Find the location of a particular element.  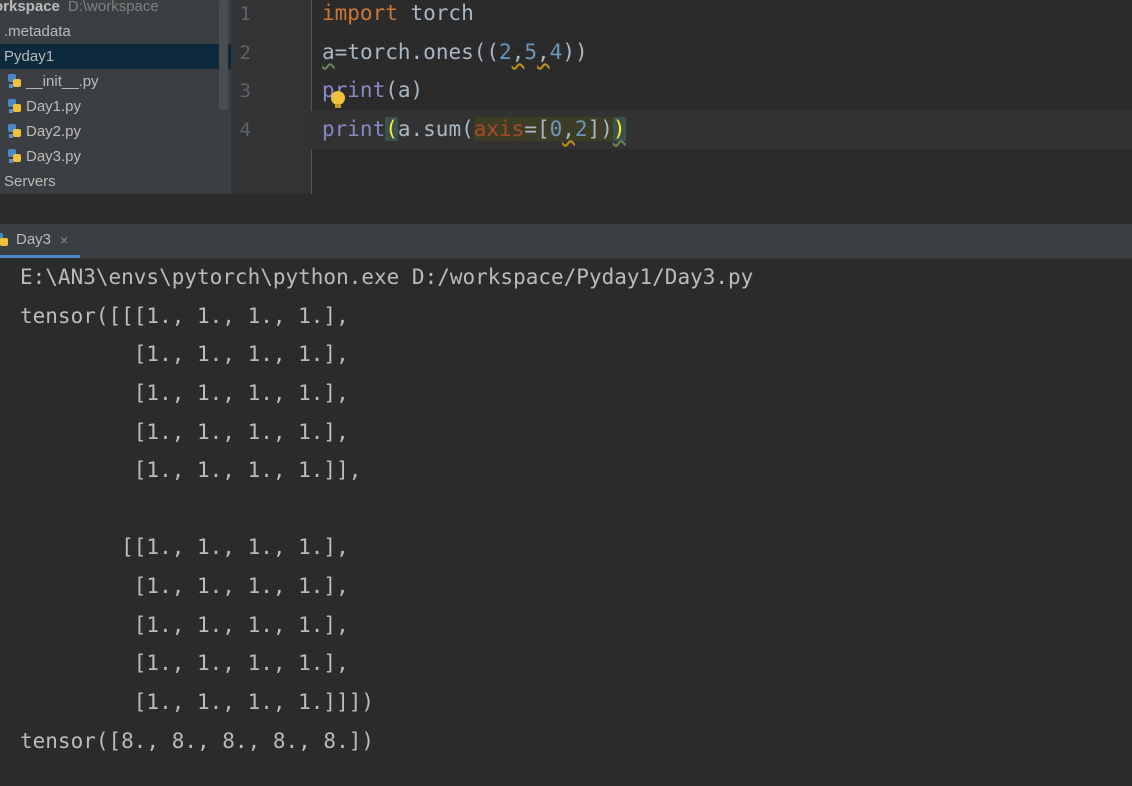

code-line-1: import torch is located at coordinates (398, 13).